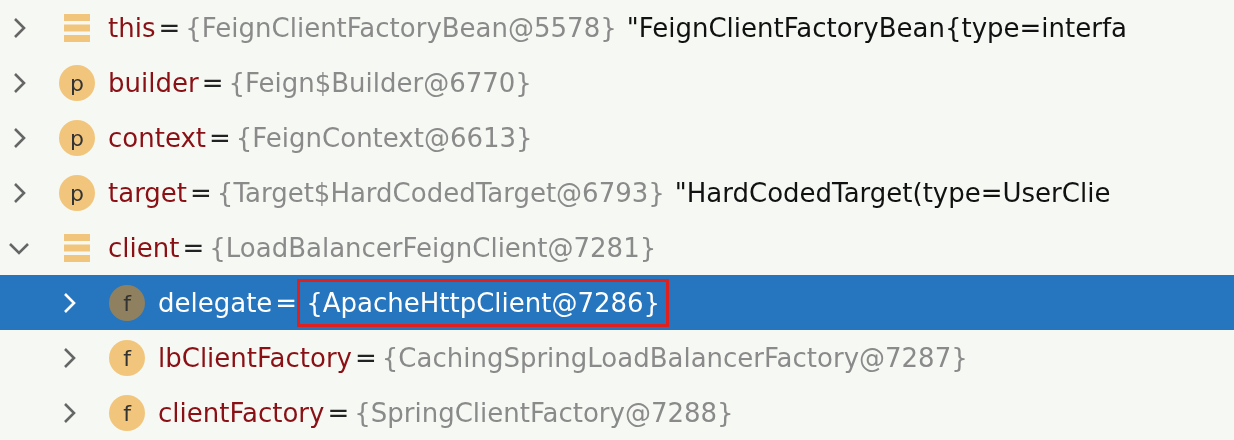  What do you see at coordinates (144, 247) in the screenshot?
I see `variable-name: client` at bounding box center [144, 247].